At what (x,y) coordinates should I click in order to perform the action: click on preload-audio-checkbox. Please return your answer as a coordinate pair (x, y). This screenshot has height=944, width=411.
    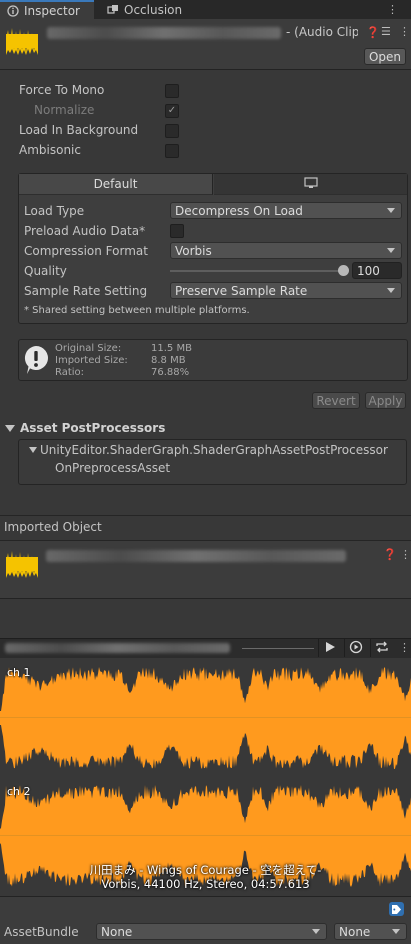
    Looking at the image, I should click on (177, 231).